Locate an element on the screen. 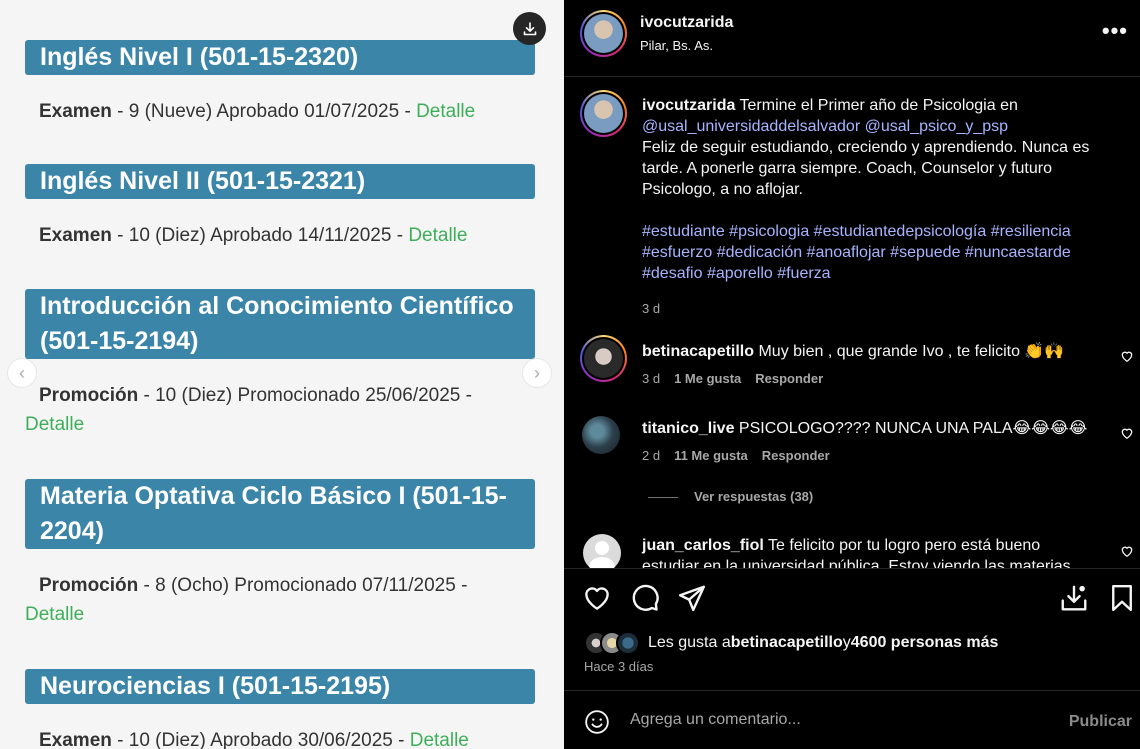 This screenshot has height=749, width=1140. chevron-left-icon: ‹ is located at coordinates (22, 372).